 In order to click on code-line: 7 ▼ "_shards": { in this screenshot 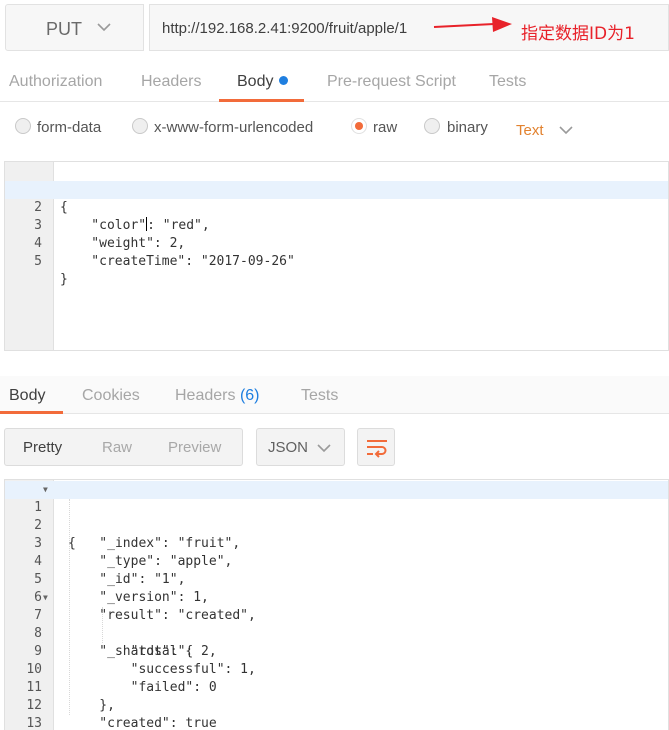, I will do `click(336, 624)`.